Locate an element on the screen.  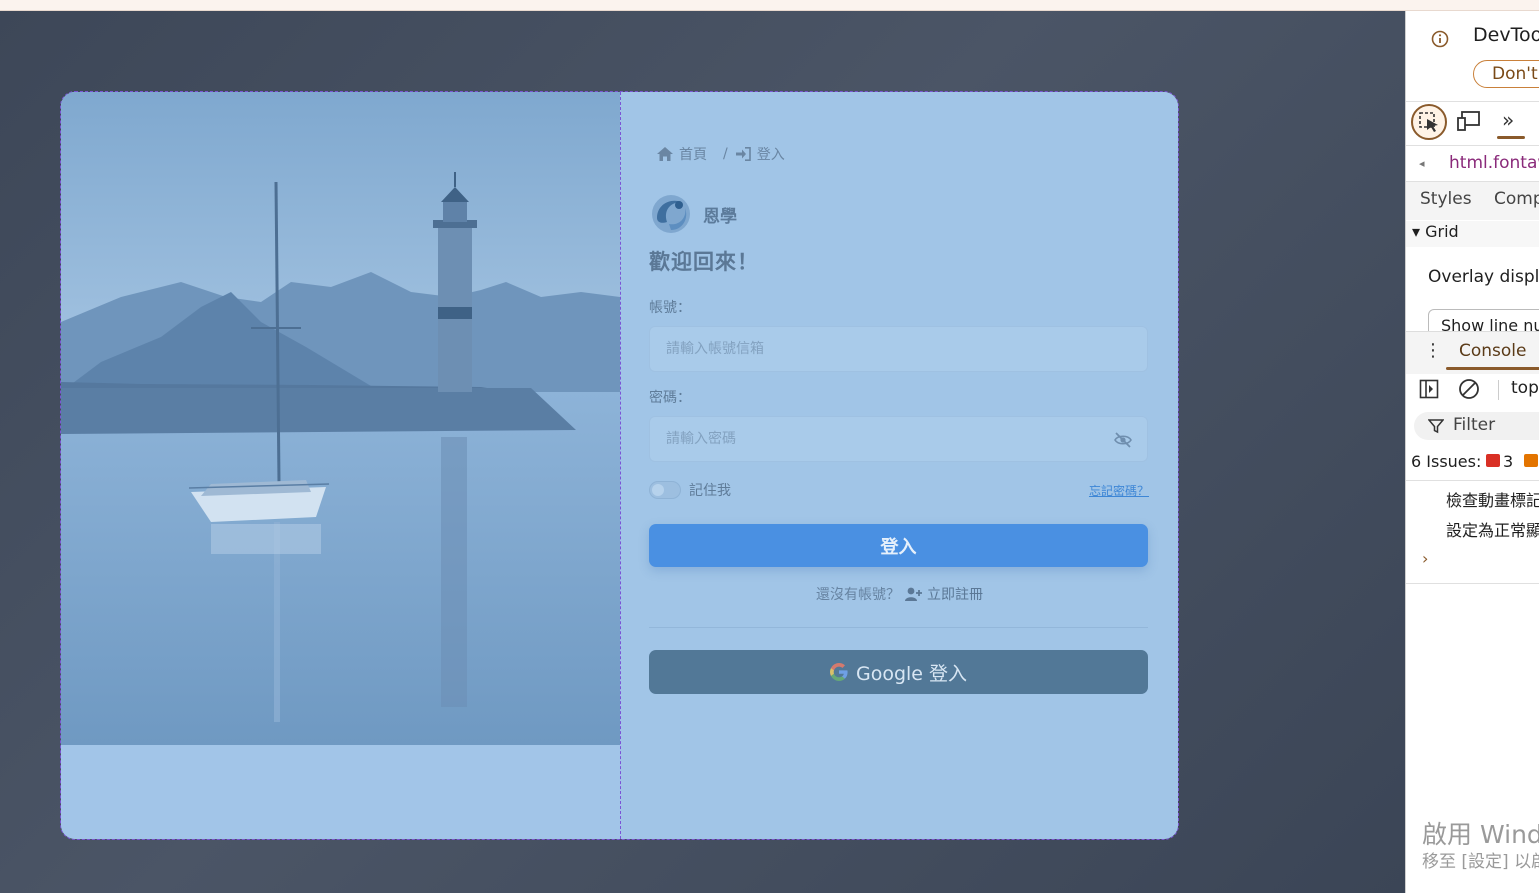
context-selector: top is located at coordinates (1525, 388).